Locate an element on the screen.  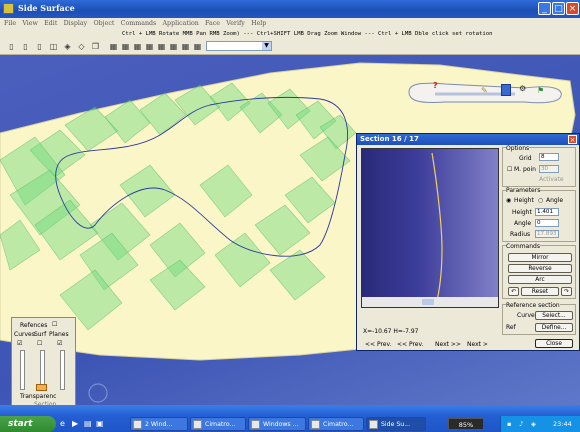
curves-checkbox: ☑ is located at coordinates (19, 343).